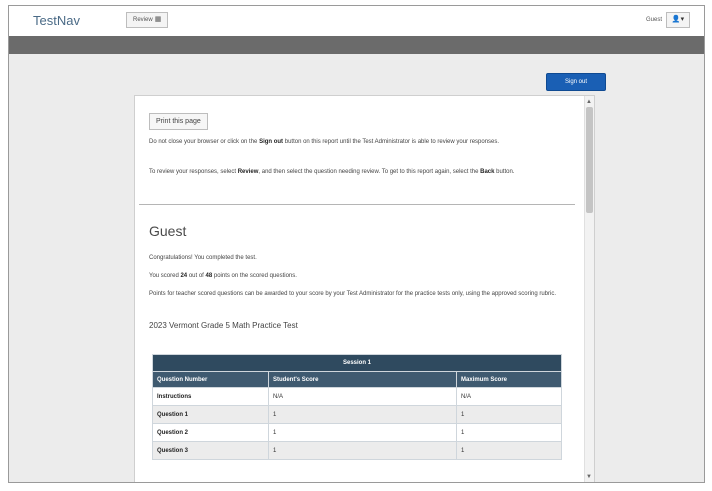 The image size is (712, 491). Describe the element at coordinates (178, 121) in the screenshot. I see `print-button: Print this page` at that location.